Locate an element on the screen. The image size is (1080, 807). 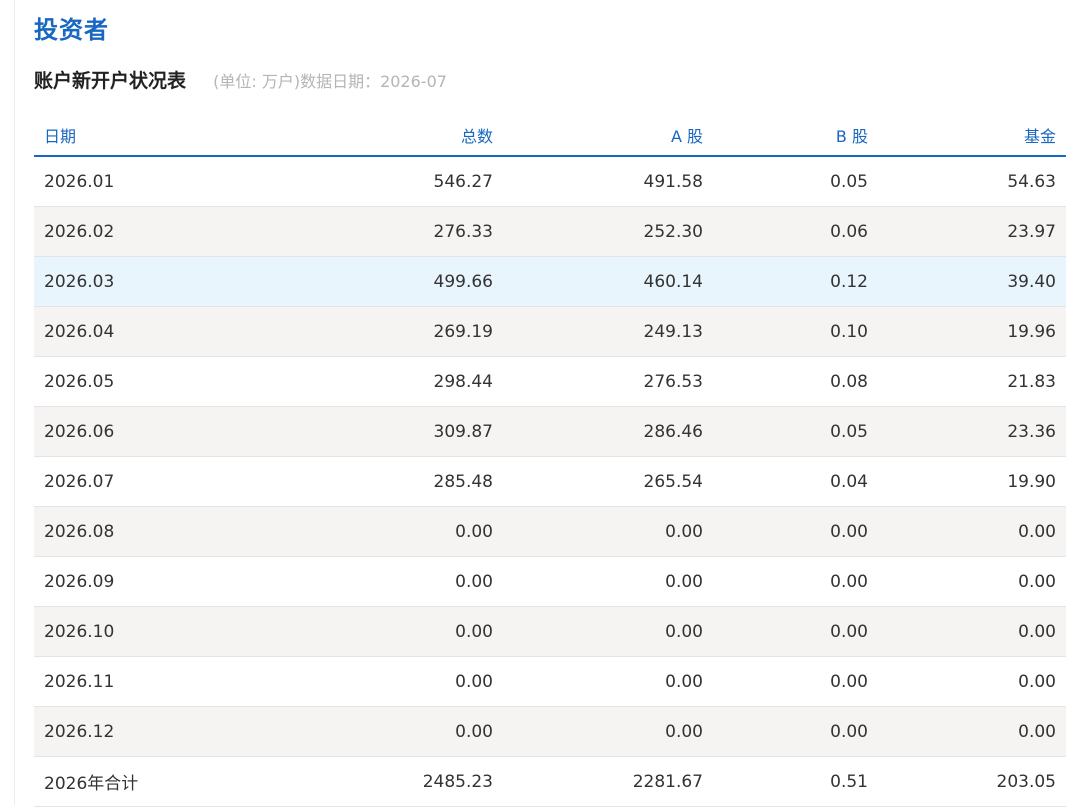
column-header-a-shares: A 股 is located at coordinates (608, 135).